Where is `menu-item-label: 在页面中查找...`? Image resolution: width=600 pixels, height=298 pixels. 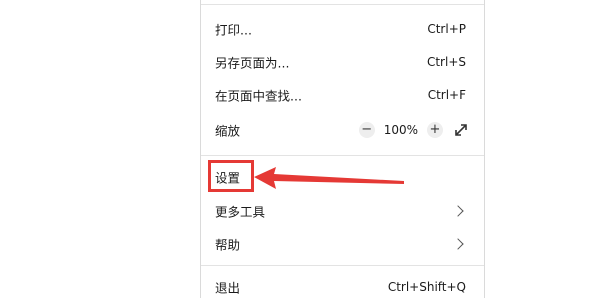 menu-item-label: 在页面中查找... is located at coordinates (258, 95).